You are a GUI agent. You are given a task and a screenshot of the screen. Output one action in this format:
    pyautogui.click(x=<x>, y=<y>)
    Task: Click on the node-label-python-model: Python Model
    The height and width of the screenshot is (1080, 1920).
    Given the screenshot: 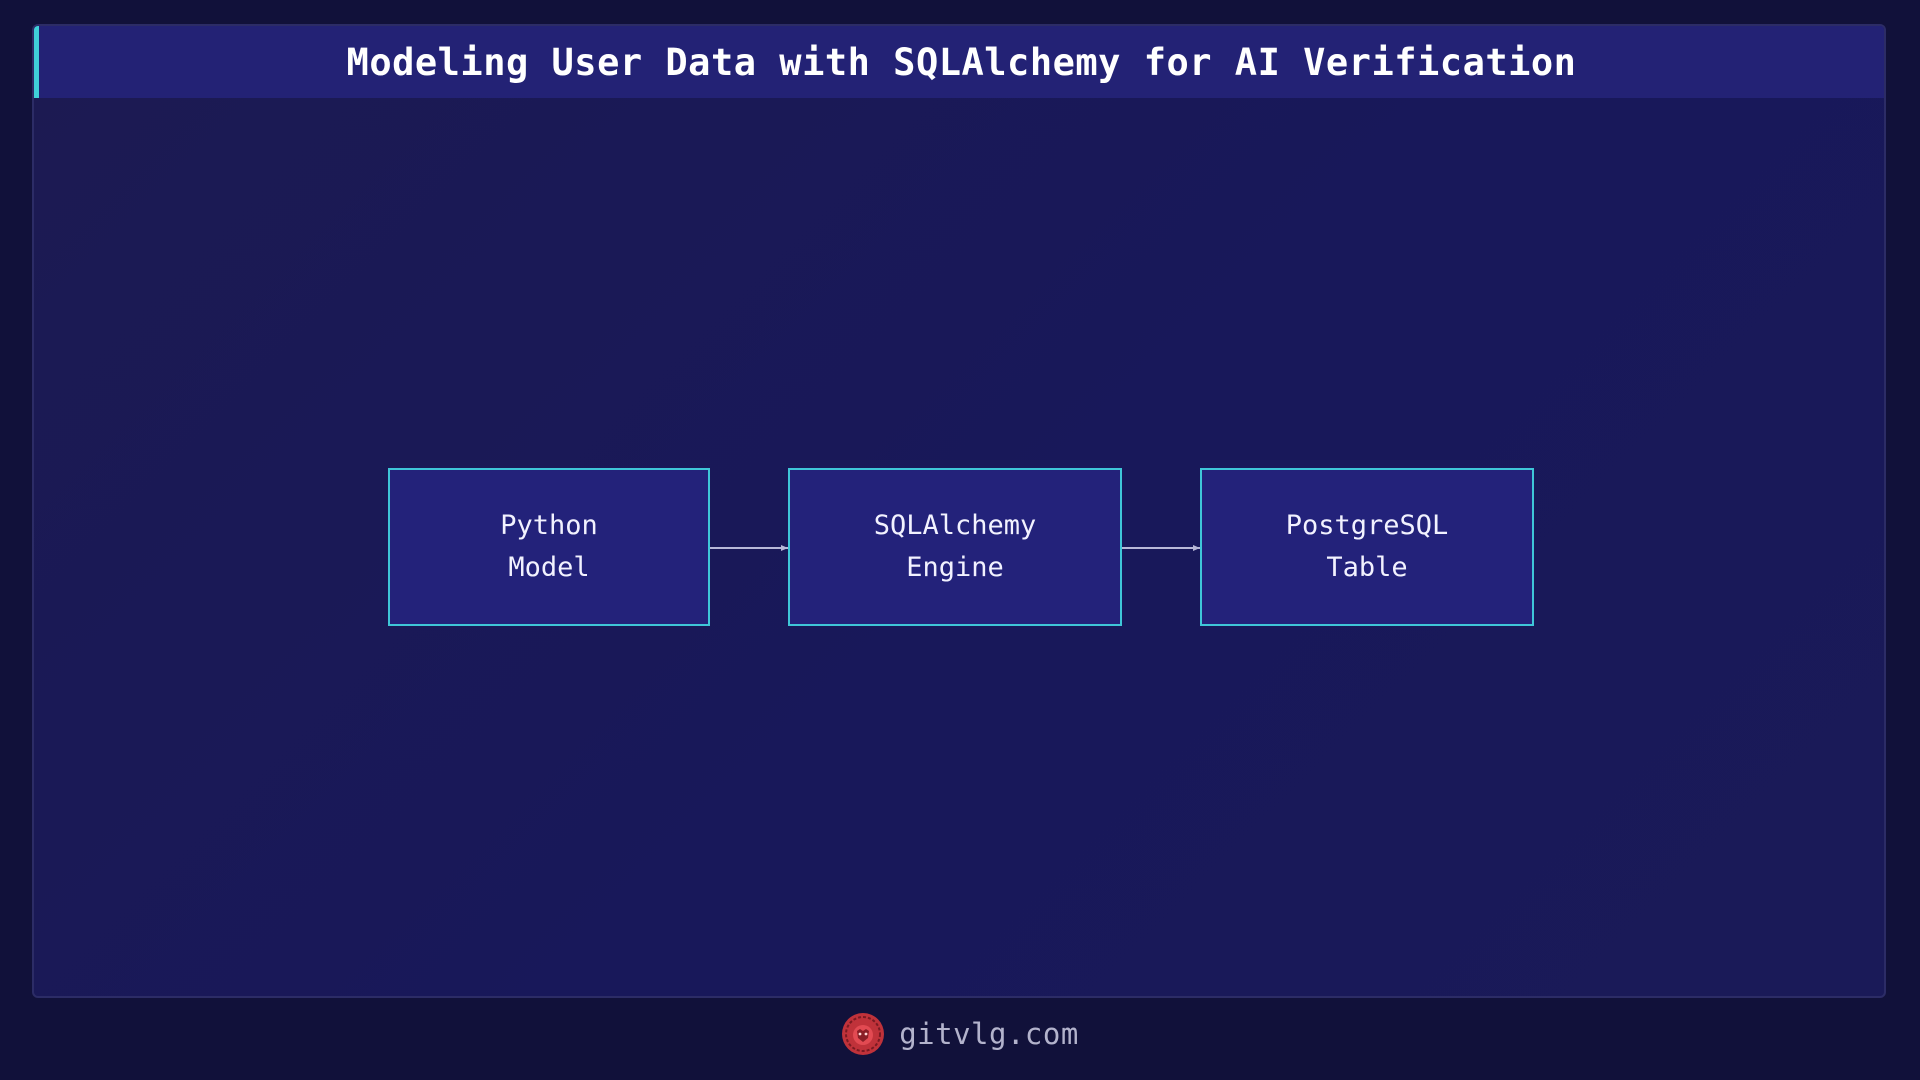 What is the action you would take?
    pyautogui.click(x=549, y=546)
    